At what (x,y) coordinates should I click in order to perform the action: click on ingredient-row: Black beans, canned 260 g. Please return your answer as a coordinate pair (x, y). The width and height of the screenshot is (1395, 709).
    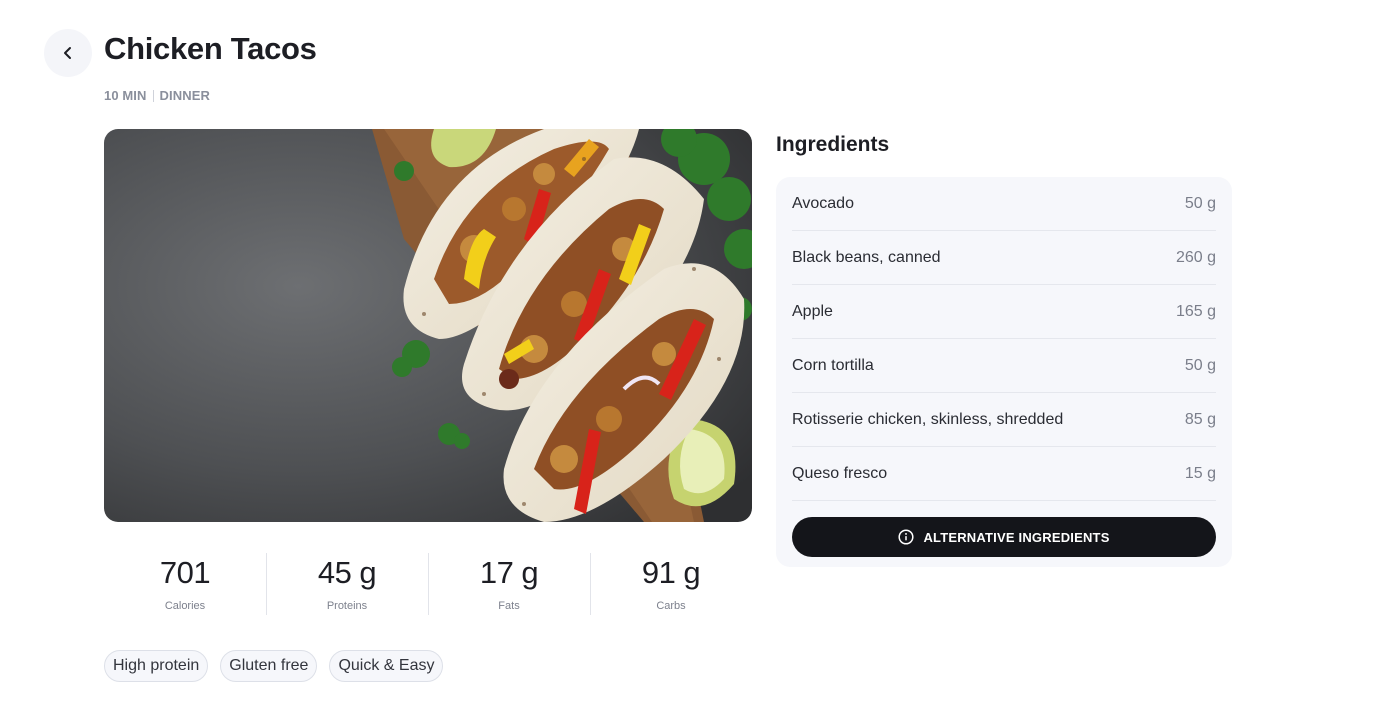
    Looking at the image, I should click on (1004, 258).